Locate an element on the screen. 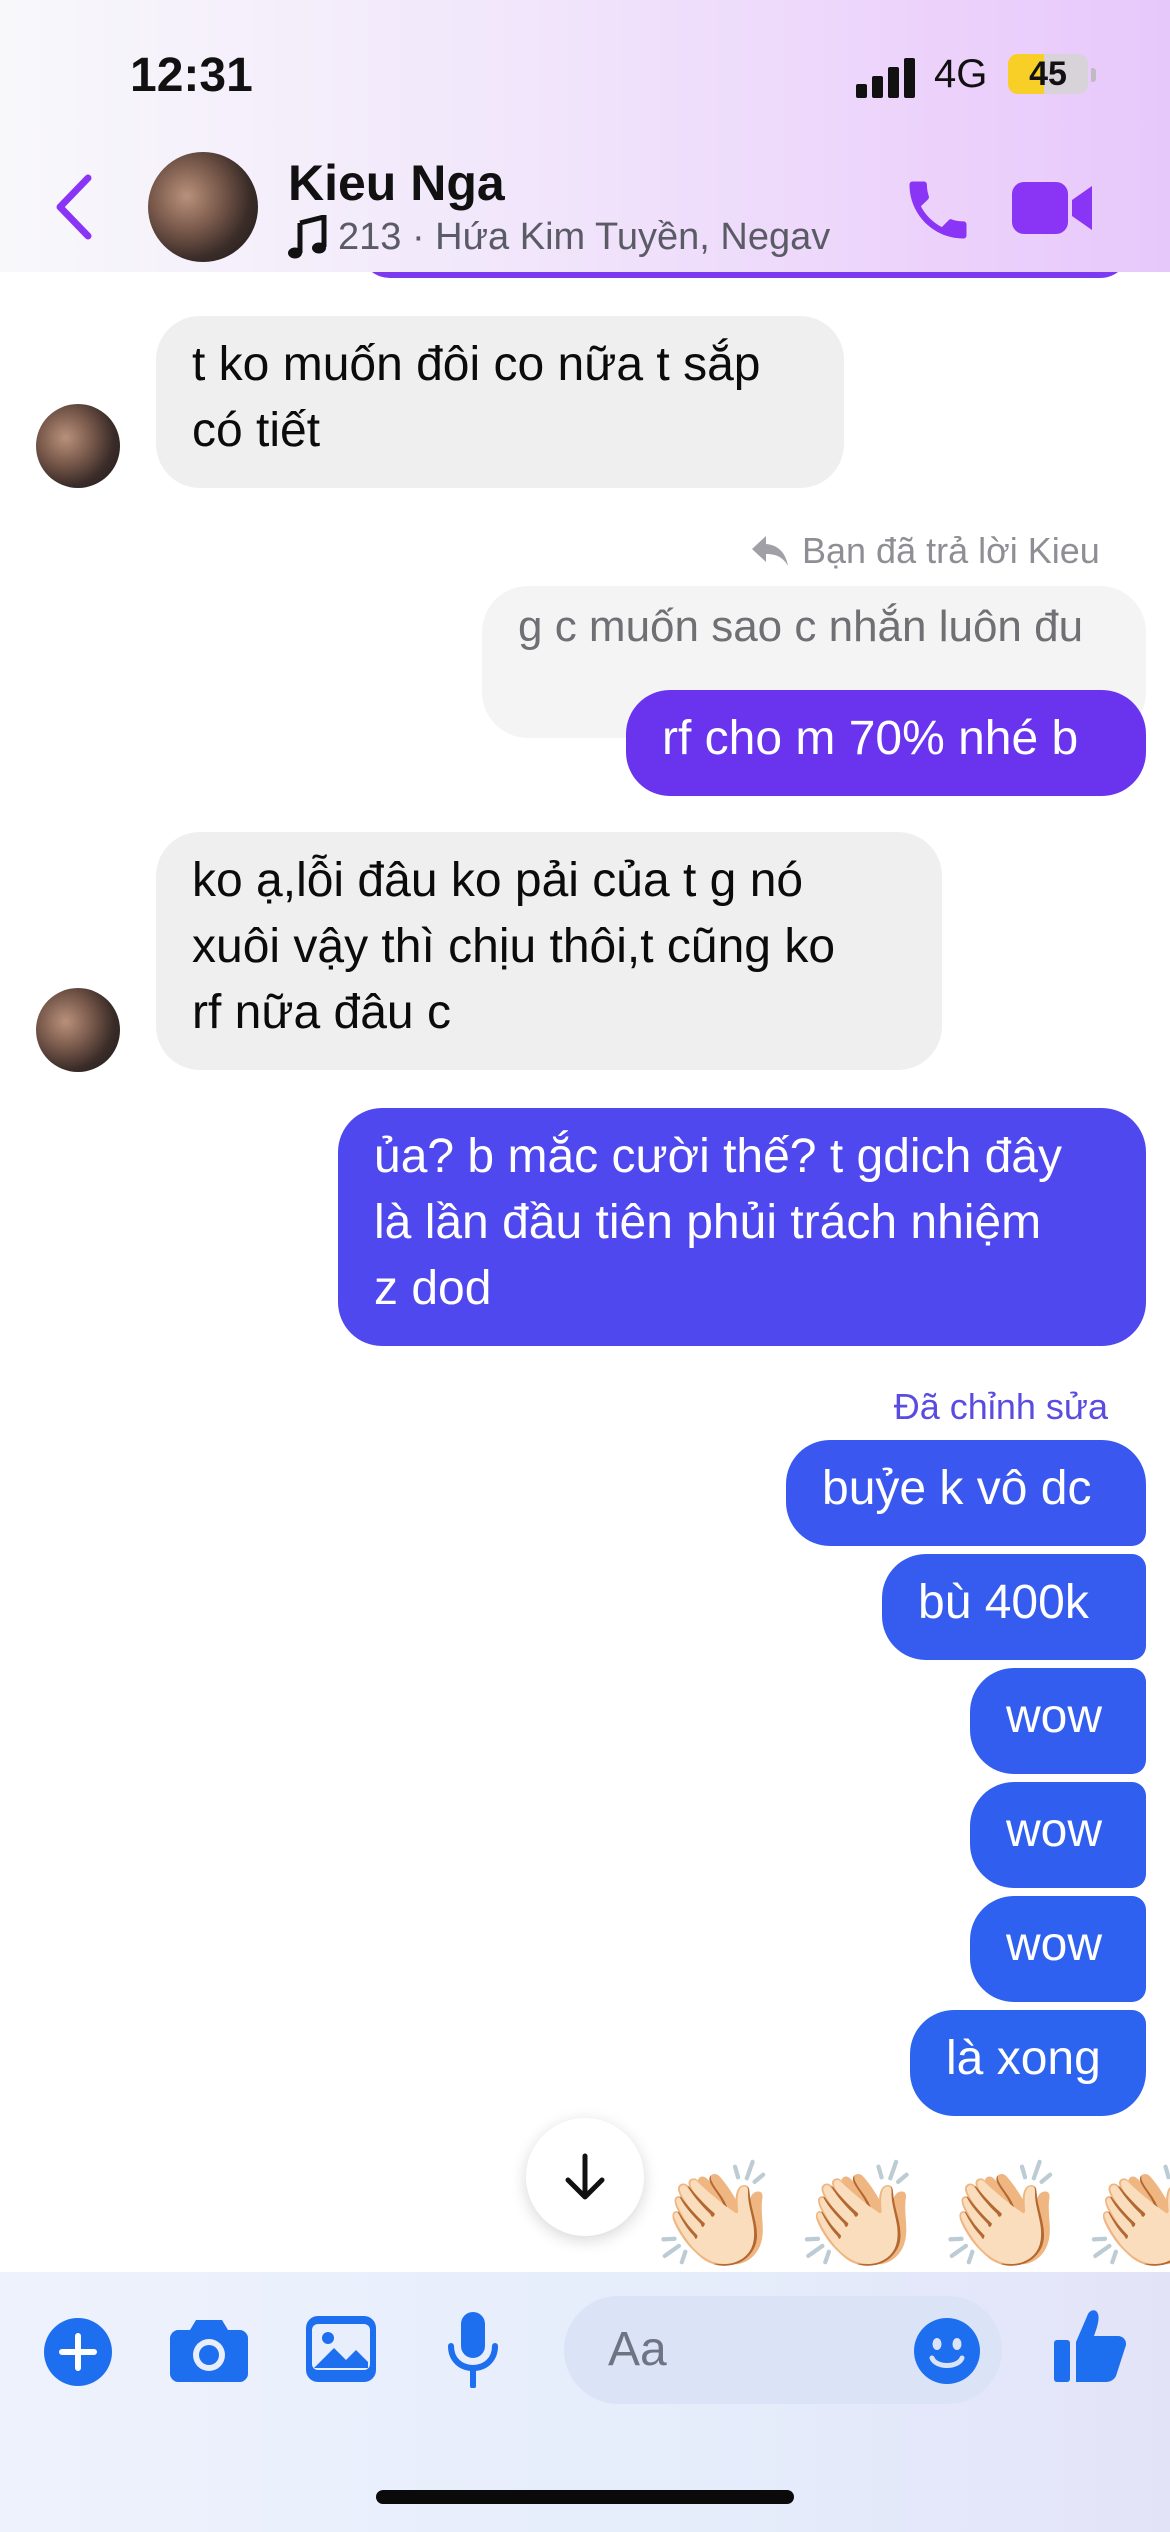 Image resolution: width=1170 pixels, height=2532 pixels. now-playing: 213 · Hứa Kim Tuyền, Negav is located at coordinates (559, 237).